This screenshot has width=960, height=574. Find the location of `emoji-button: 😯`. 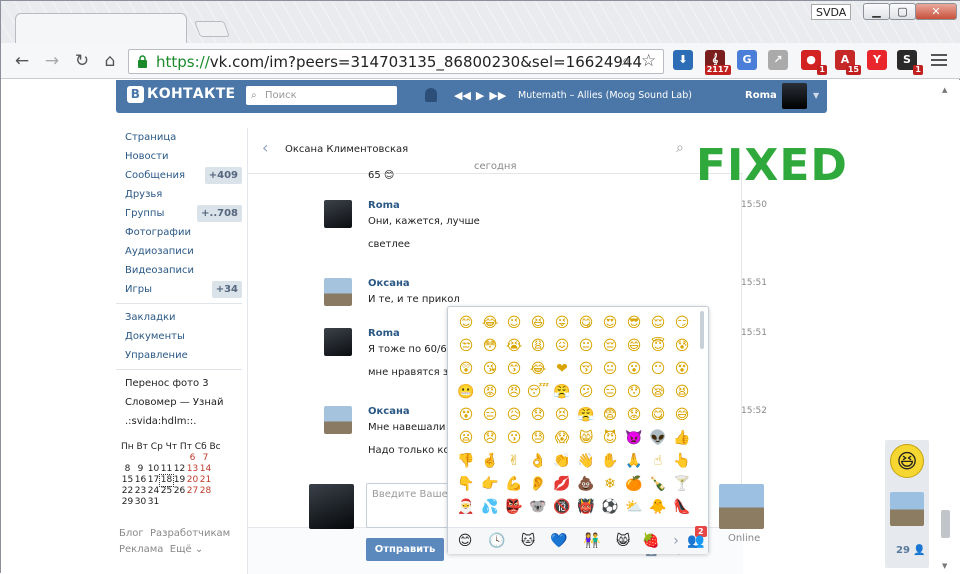

emoji-button: 😯 is located at coordinates (634, 392).